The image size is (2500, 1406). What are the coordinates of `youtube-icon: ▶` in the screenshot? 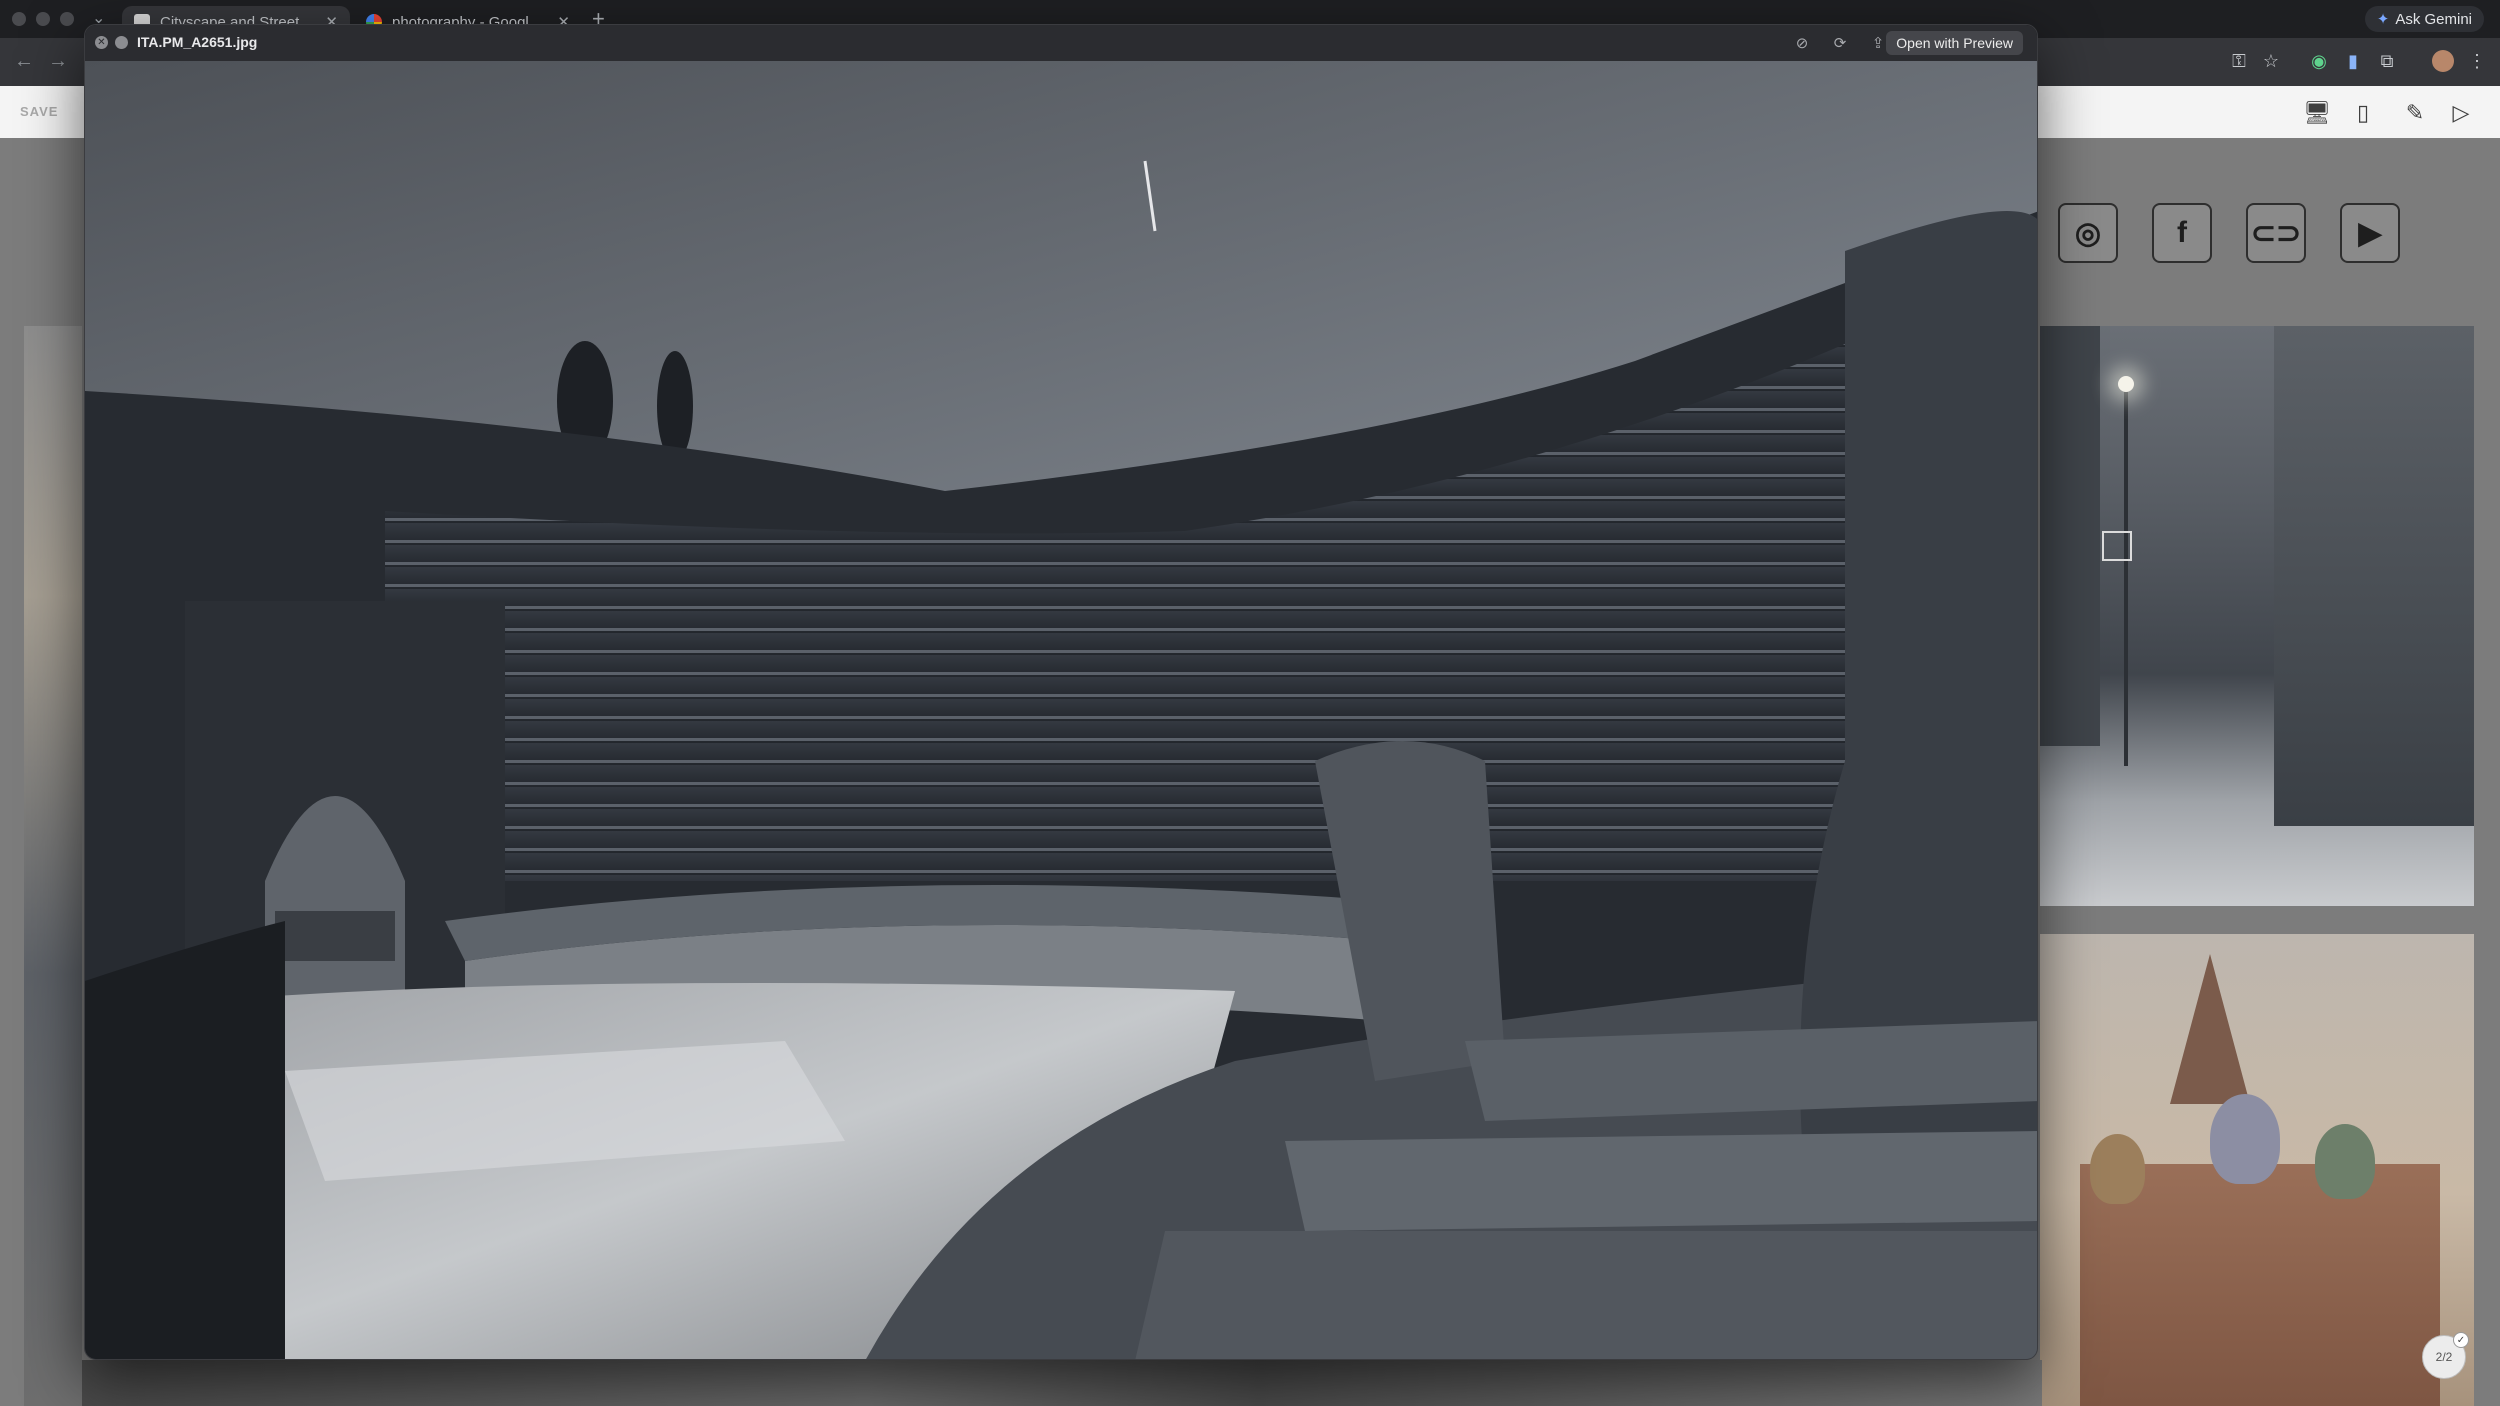 It's located at (2370, 233).